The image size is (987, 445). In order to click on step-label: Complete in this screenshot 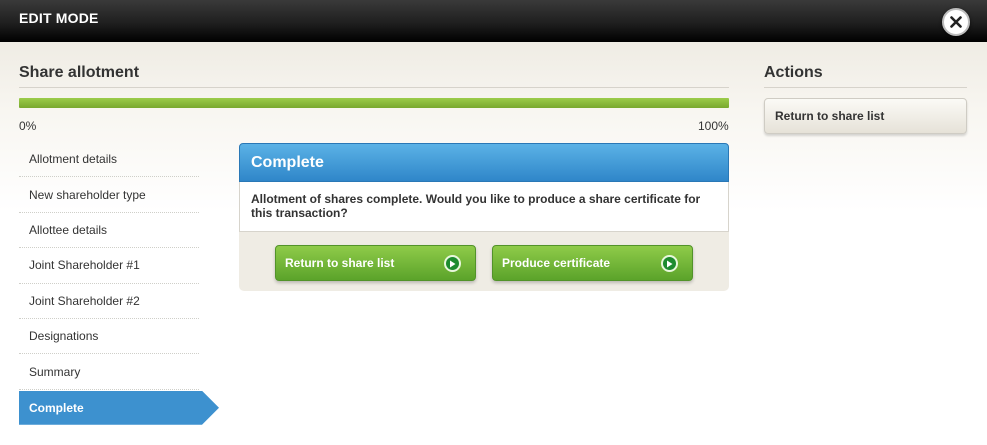, I will do `click(56, 407)`.